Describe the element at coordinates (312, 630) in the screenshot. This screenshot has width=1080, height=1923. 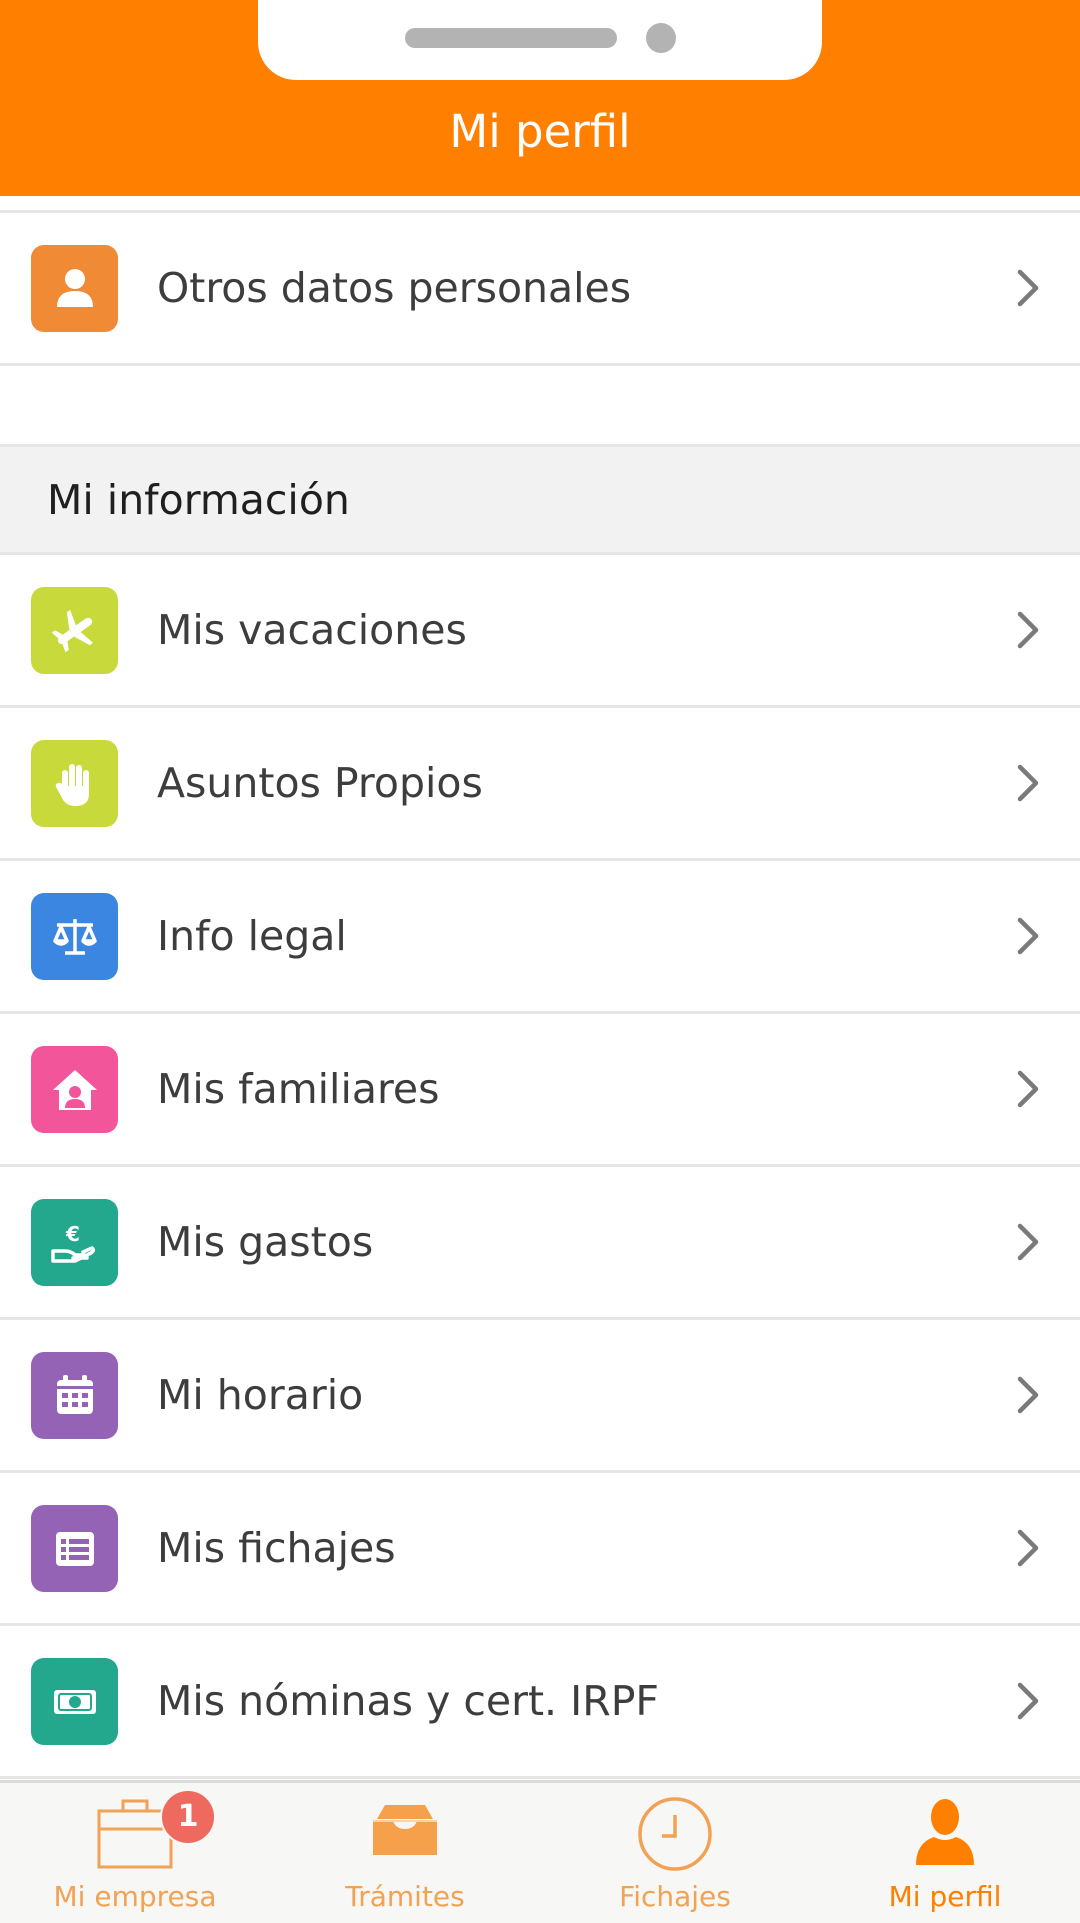
I see `menu-item-label: Mis vacaciones` at that location.